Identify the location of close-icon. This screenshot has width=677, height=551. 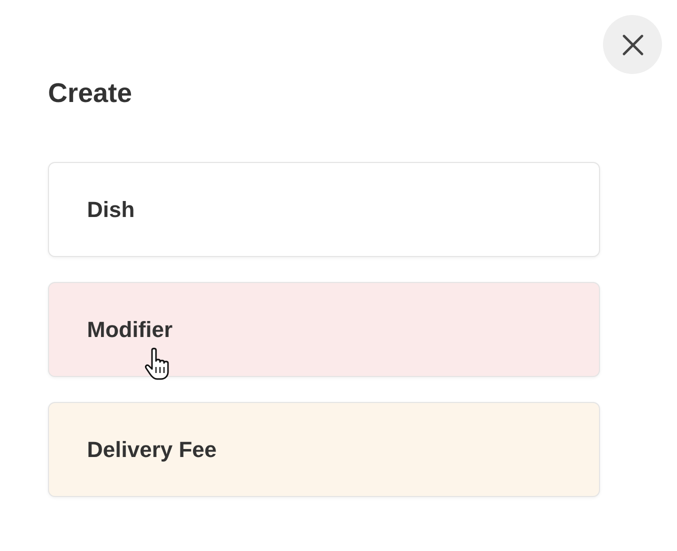
(633, 45).